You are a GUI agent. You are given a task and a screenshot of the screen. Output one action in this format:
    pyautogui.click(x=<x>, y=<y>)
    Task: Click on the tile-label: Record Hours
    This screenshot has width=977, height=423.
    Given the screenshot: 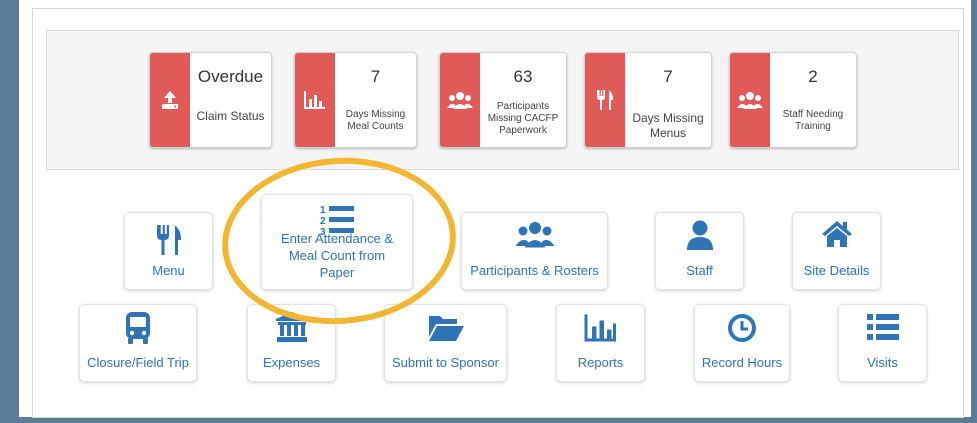 What is the action you would take?
    pyautogui.click(x=742, y=362)
    